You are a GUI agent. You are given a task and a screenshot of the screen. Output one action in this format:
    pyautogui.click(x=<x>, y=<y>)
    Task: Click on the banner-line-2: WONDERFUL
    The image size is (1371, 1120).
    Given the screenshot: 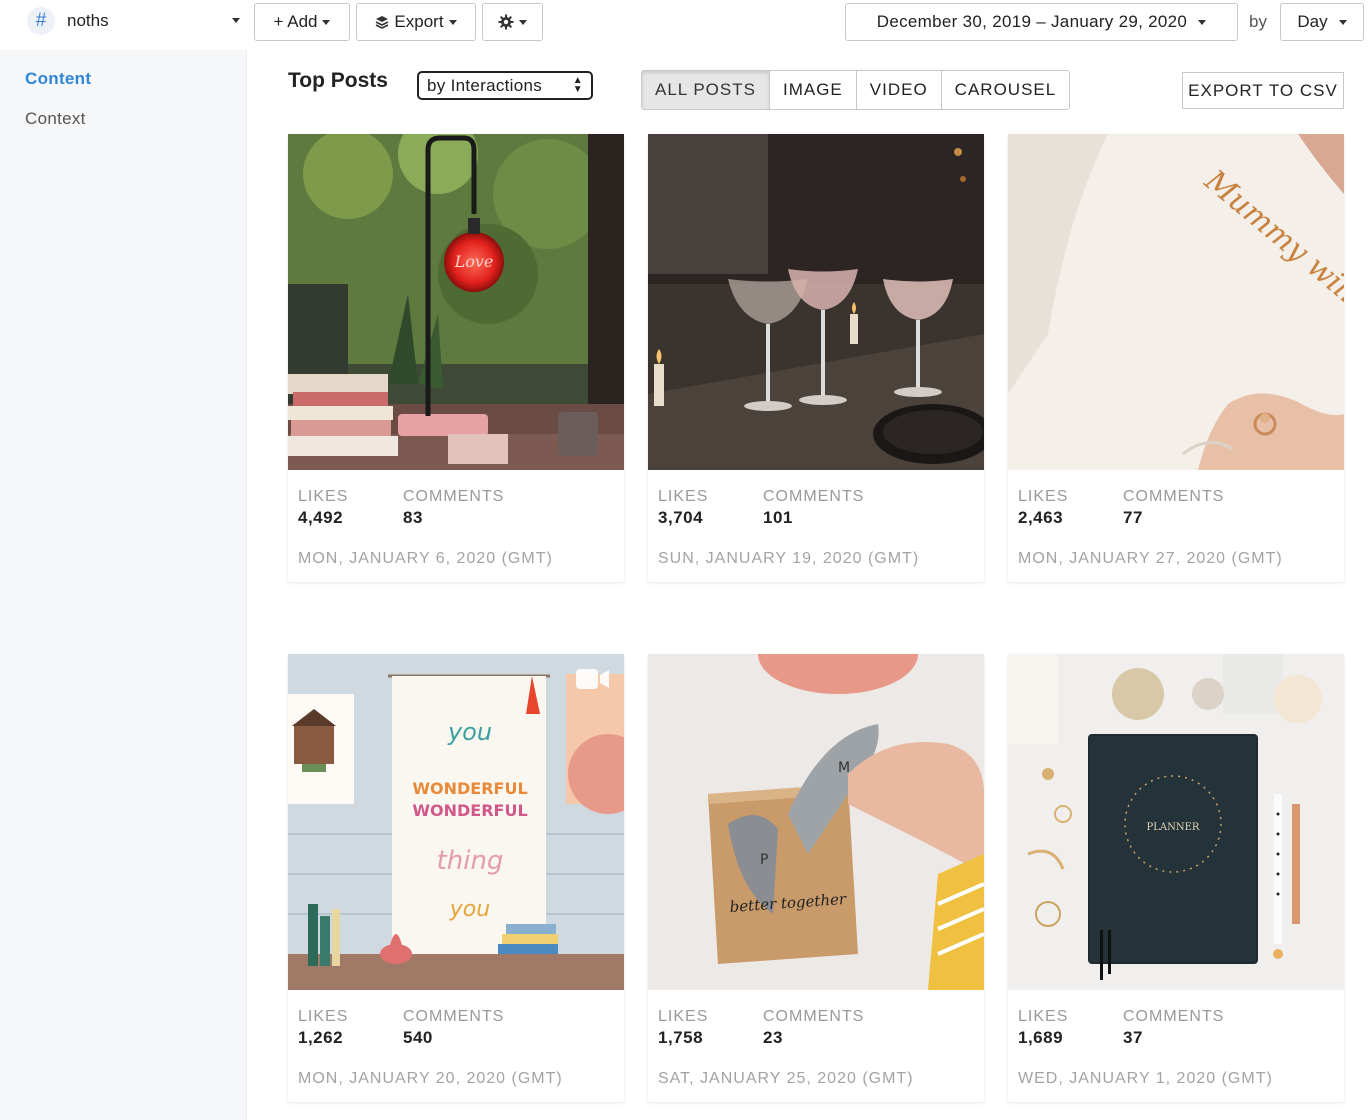 What is the action you would take?
    pyautogui.click(x=469, y=788)
    